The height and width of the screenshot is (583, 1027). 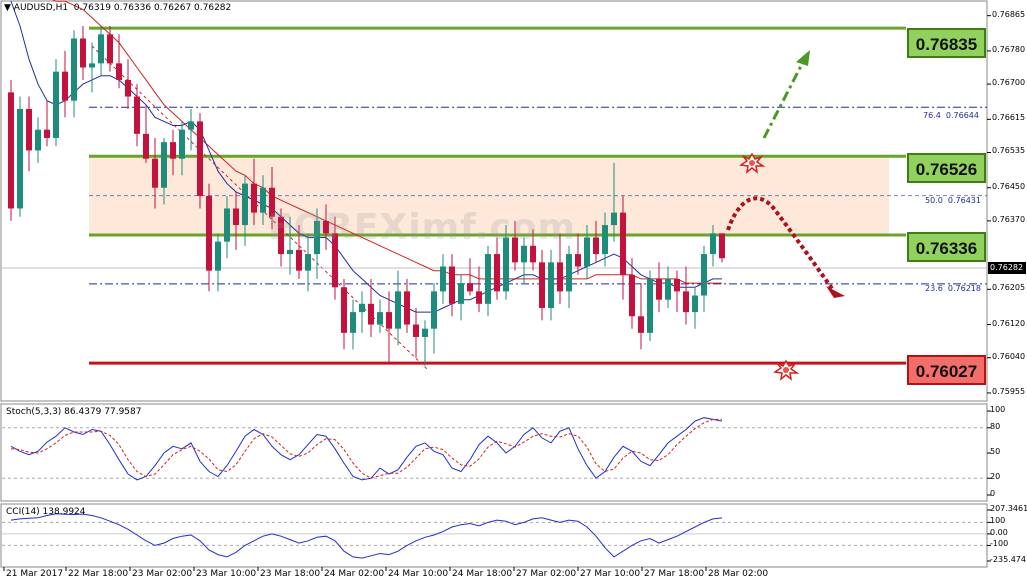 I want to click on stoch-label: Stoch(5,3,3) 86.4379 77.9587, so click(x=74, y=412).